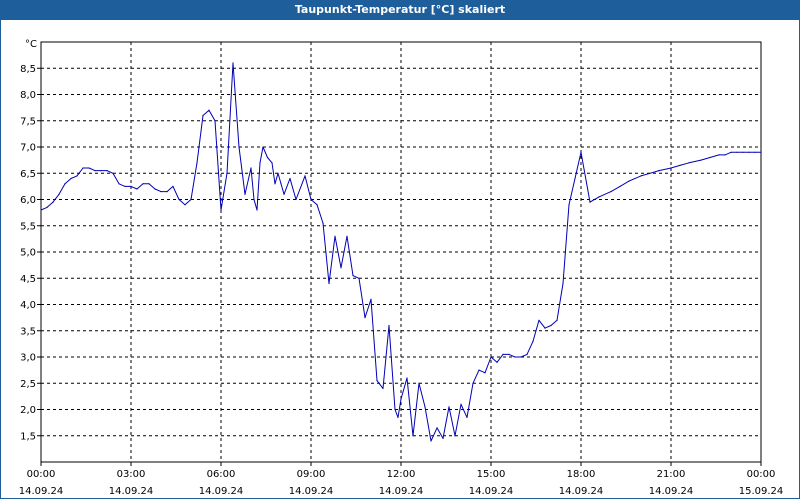  Describe the element at coordinates (400, 10) in the screenshot. I see `chart-title: Taupunkt-Temperatur [°C] skaliert` at that location.